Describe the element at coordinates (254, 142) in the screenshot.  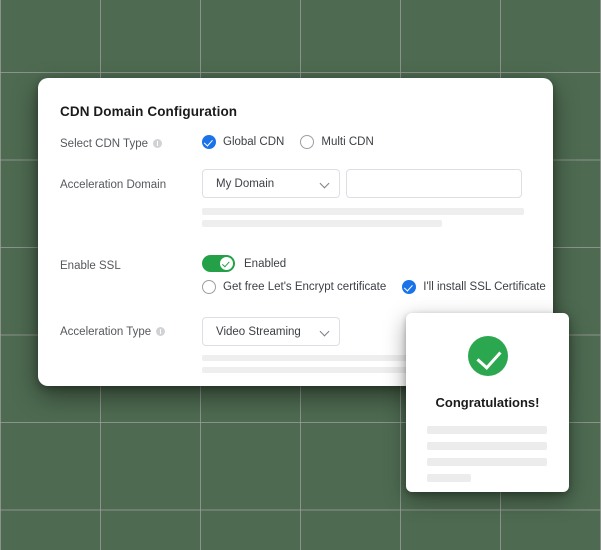
I see `radio-label-global-cdn: Global CDN` at that location.